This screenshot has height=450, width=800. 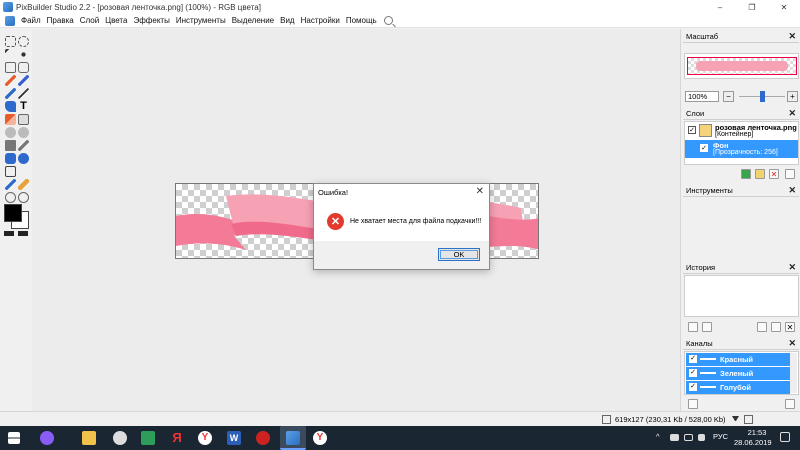 What do you see at coordinates (23, 54) in the screenshot?
I see `magic-wand-icon` at bounding box center [23, 54].